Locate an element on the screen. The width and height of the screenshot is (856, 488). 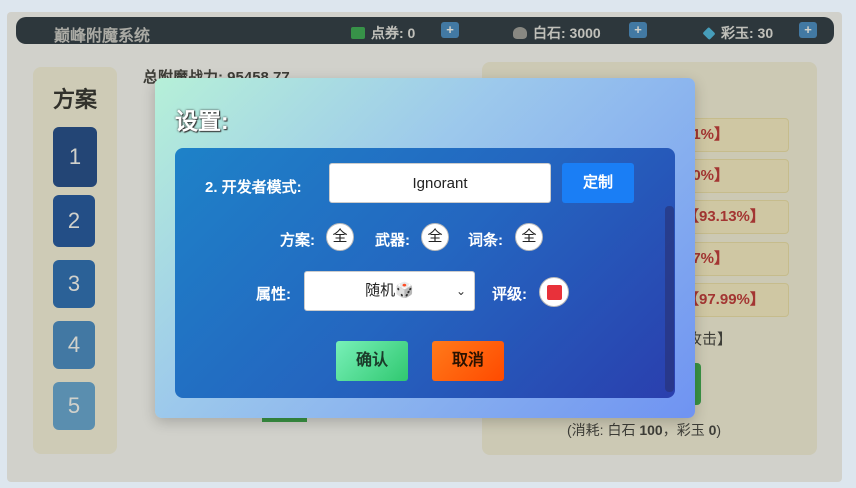
plan-filter-label: 方案: is located at coordinates (297, 240).